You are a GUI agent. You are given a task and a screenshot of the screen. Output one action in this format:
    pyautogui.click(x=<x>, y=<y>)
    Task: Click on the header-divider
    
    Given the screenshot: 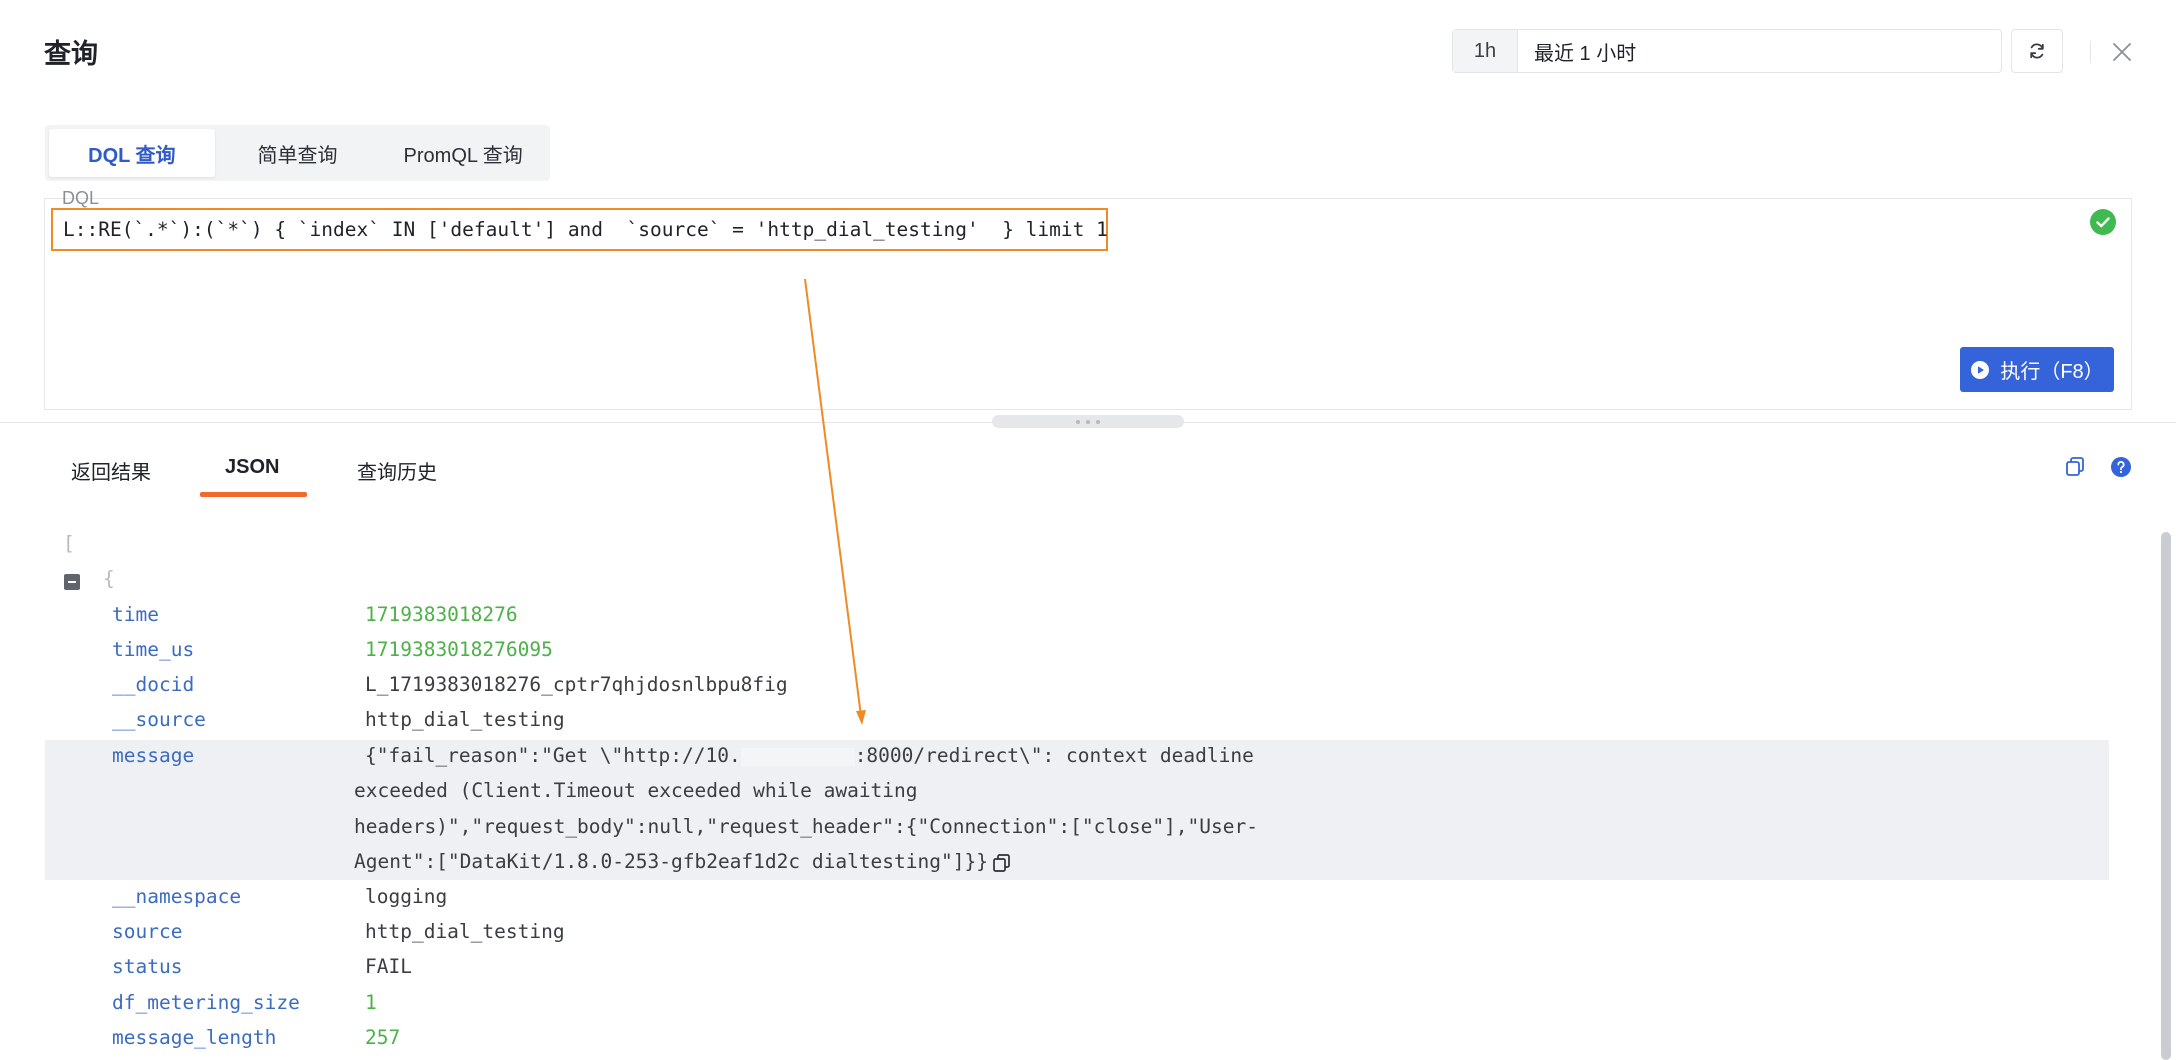 What is the action you would take?
    pyautogui.click(x=2090, y=52)
    